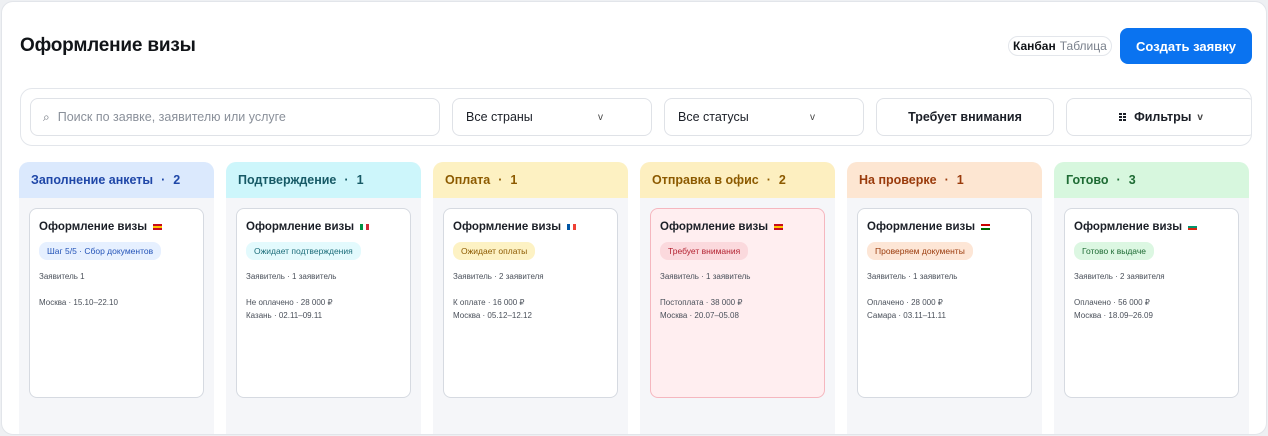  What do you see at coordinates (920, 251) in the screenshot?
I see `status-badge: Проверяем документы` at bounding box center [920, 251].